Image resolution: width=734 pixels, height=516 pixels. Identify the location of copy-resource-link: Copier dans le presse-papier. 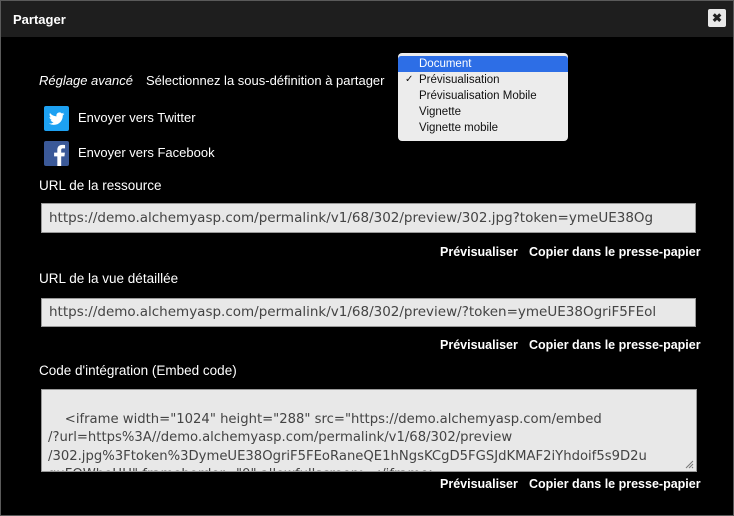
(615, 252).